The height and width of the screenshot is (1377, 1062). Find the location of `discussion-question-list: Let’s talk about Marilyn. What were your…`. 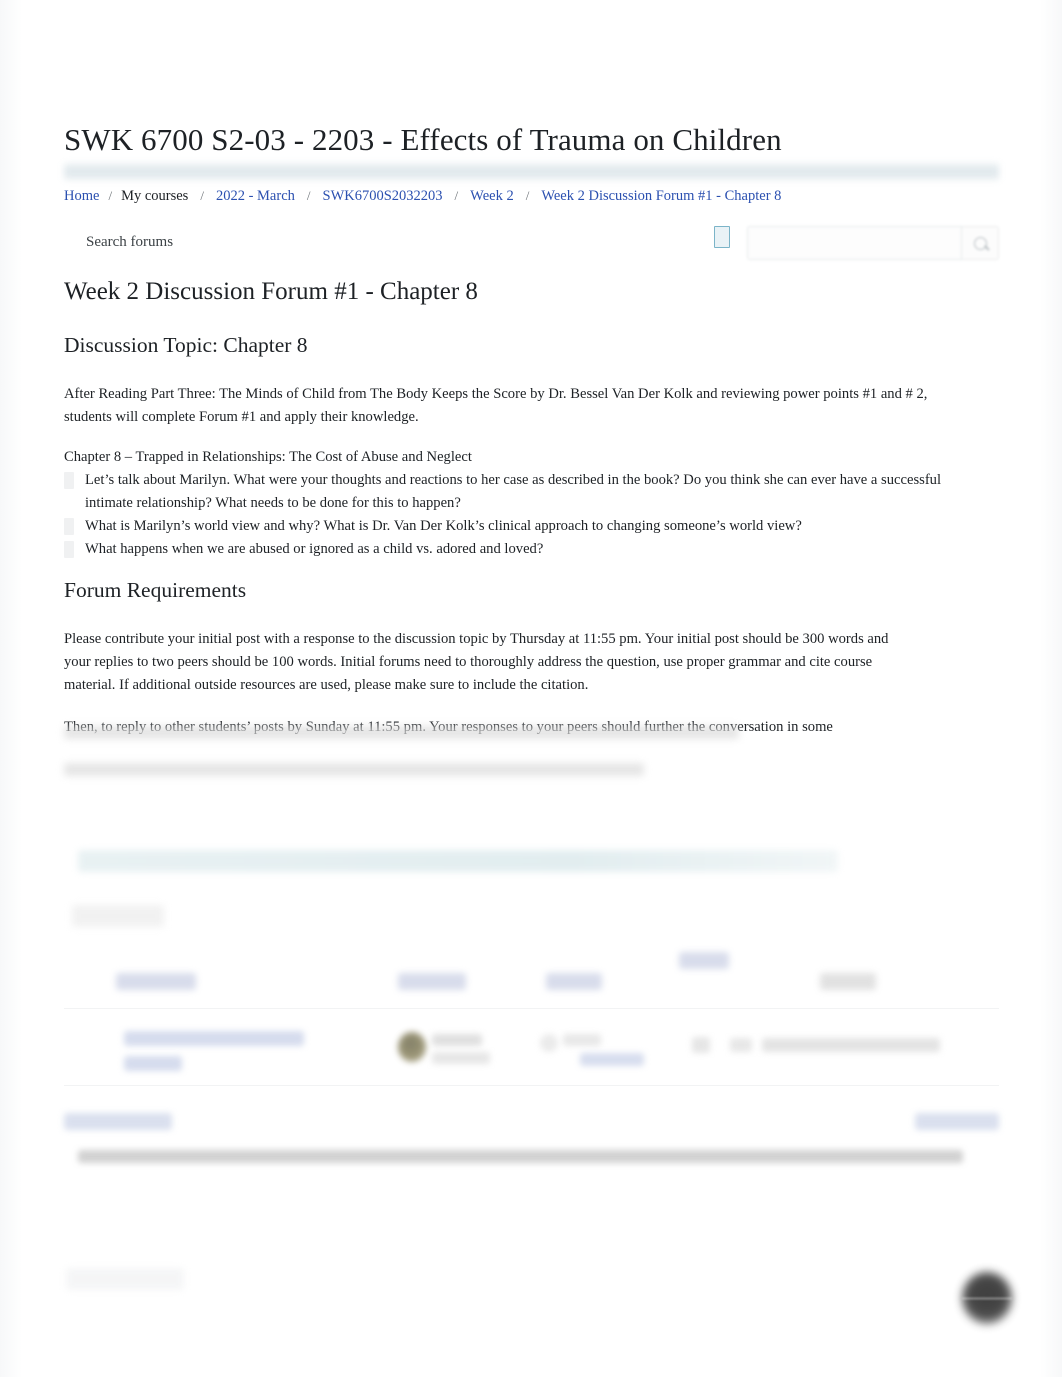

discussion-question-list: Let’s talk about Marilyn. What were your… is located at coordinates (514, 515).